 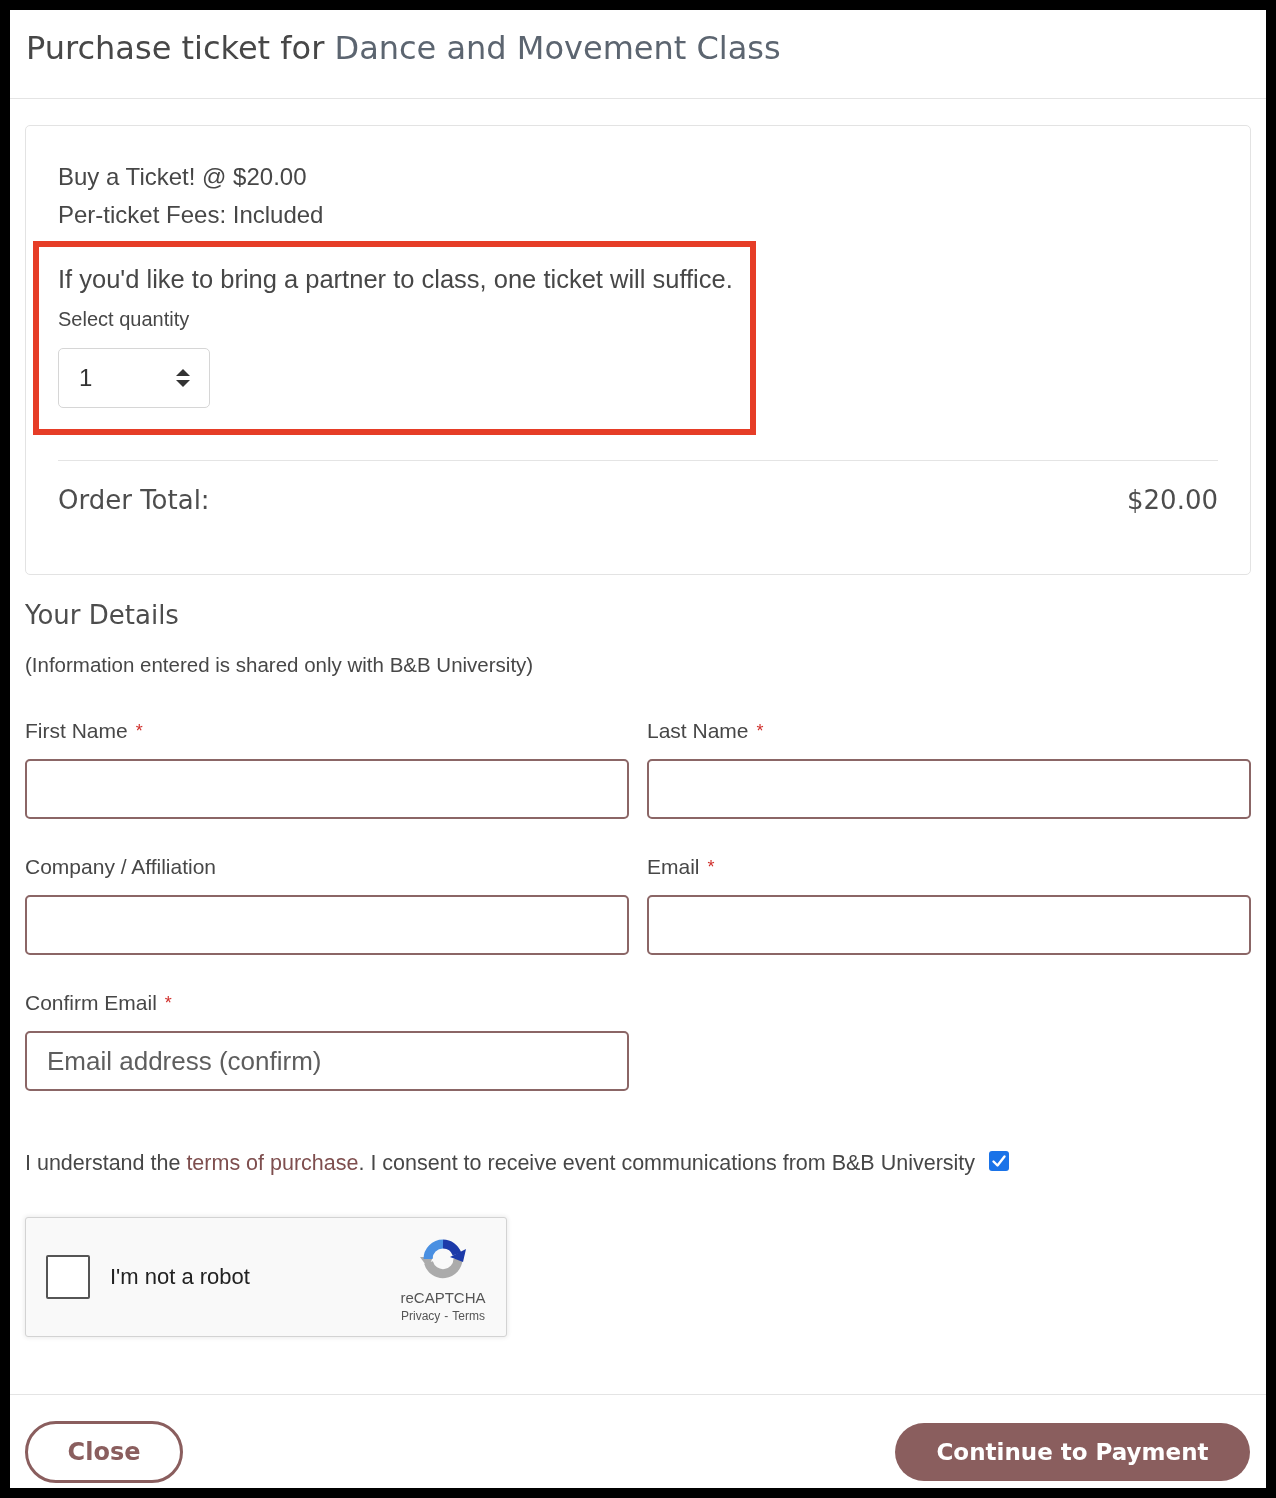 What do you see at coordinates (180, 1277) in the screenshot?
I see `captcha-label: I'm not a robot` at bounding box center [180, 1277].